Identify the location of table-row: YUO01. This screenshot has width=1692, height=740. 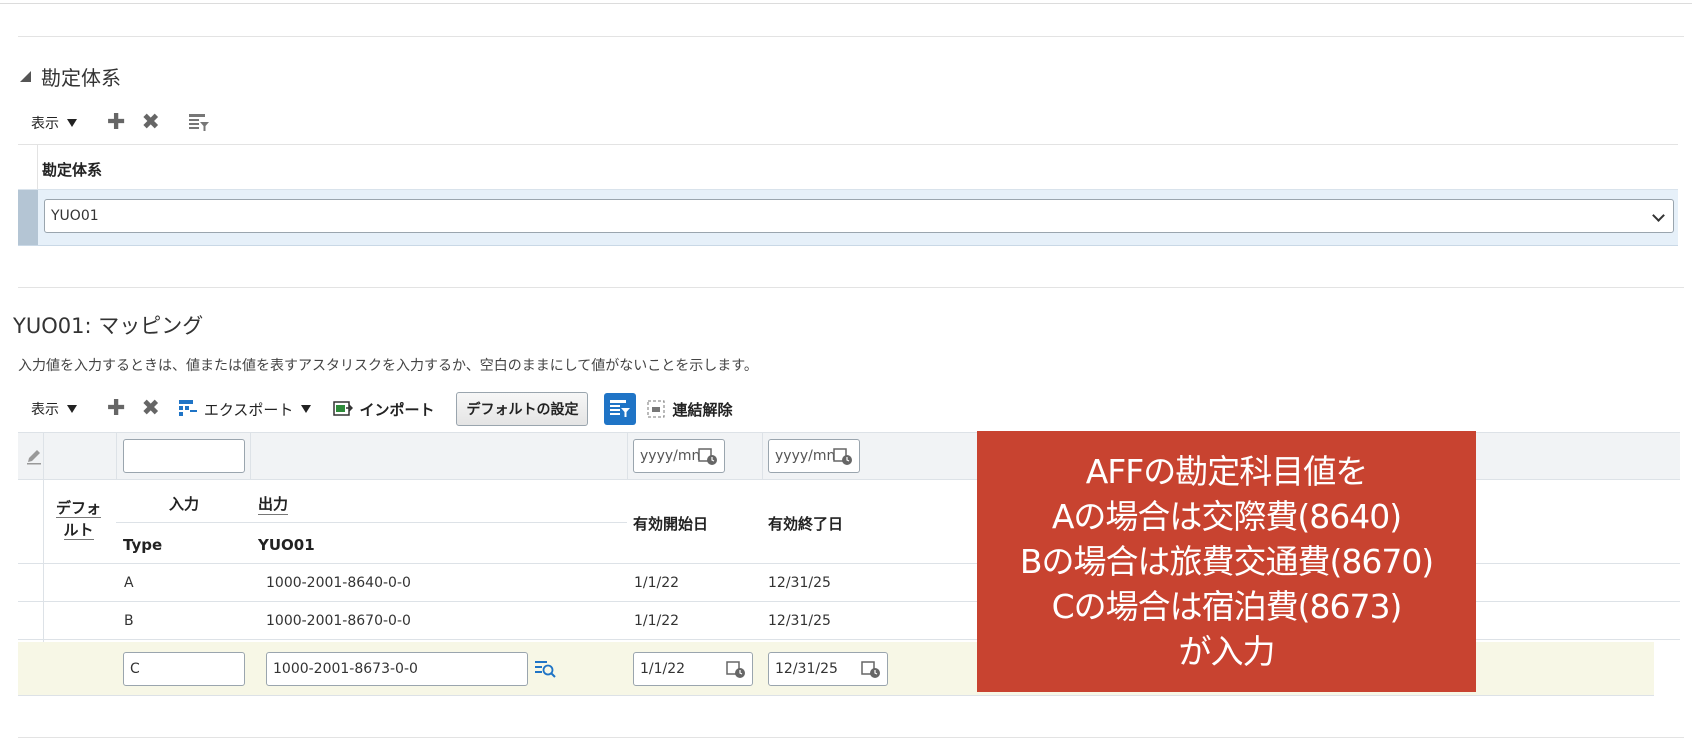
(848, 218).